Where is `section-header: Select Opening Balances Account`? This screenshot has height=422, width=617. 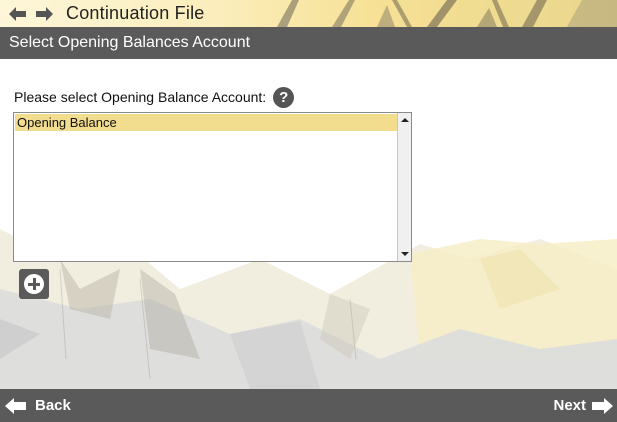
section-header: Select Opening Balances Account is located at coordinates (308, 43).